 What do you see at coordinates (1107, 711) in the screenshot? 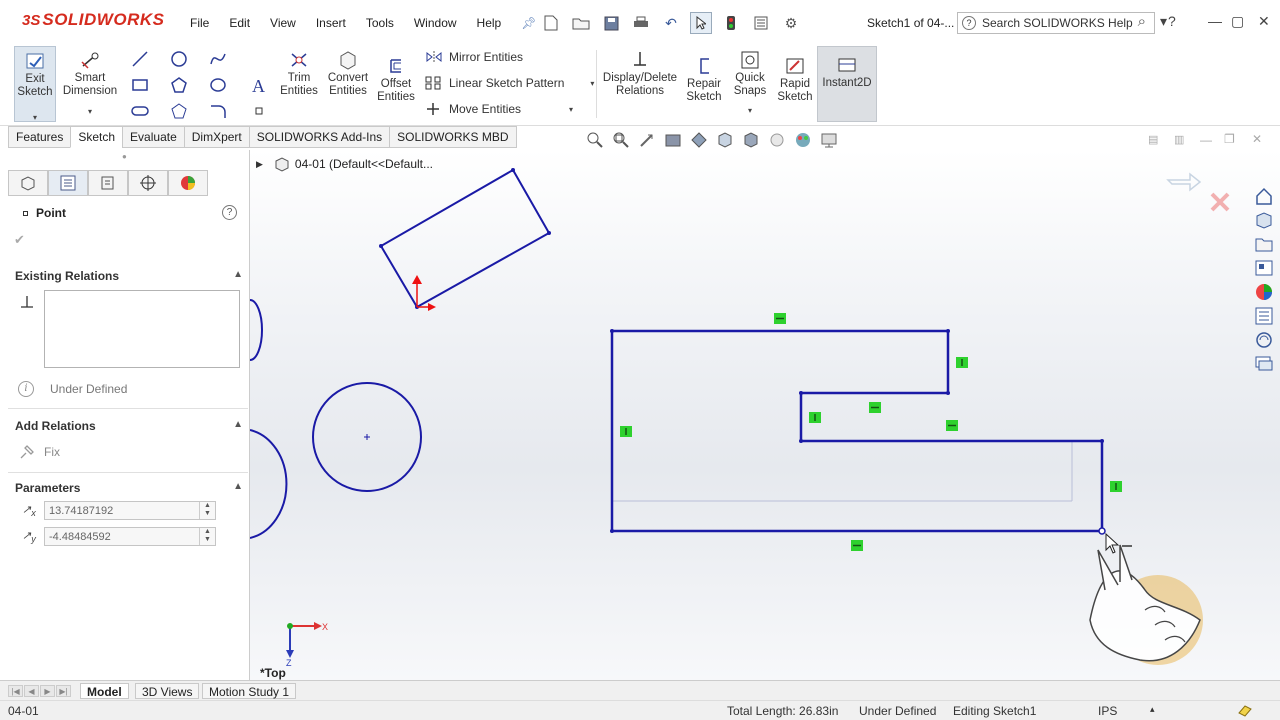
I see `unit-system: IPS` at bounding box center [1107, 711].